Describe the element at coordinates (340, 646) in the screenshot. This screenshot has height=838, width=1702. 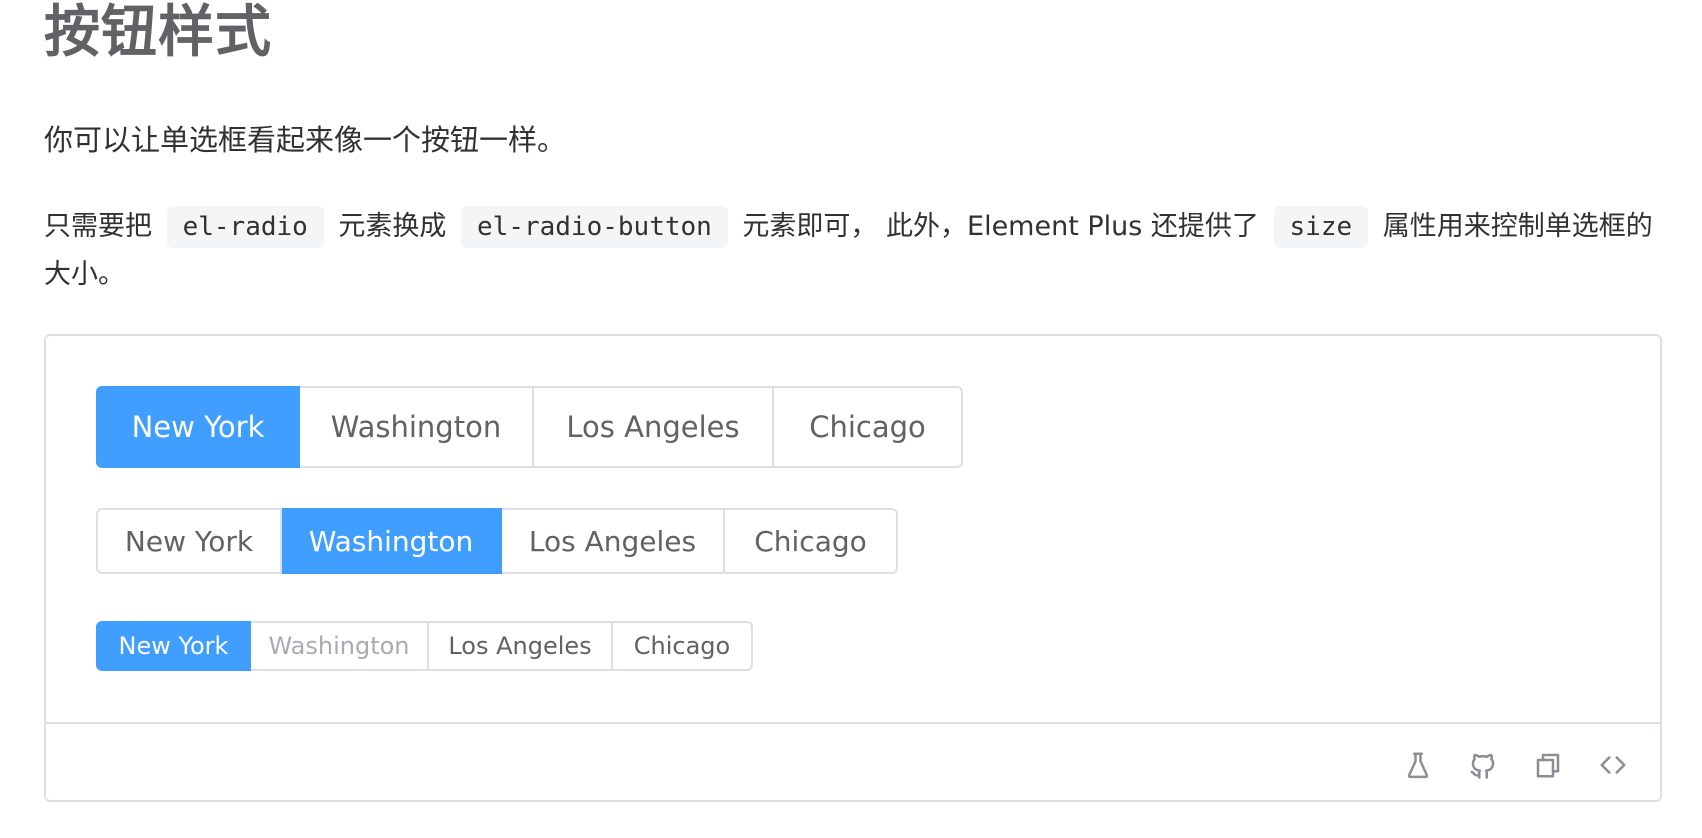
I see `radio-button-washington-disabled: Washington` at that location.